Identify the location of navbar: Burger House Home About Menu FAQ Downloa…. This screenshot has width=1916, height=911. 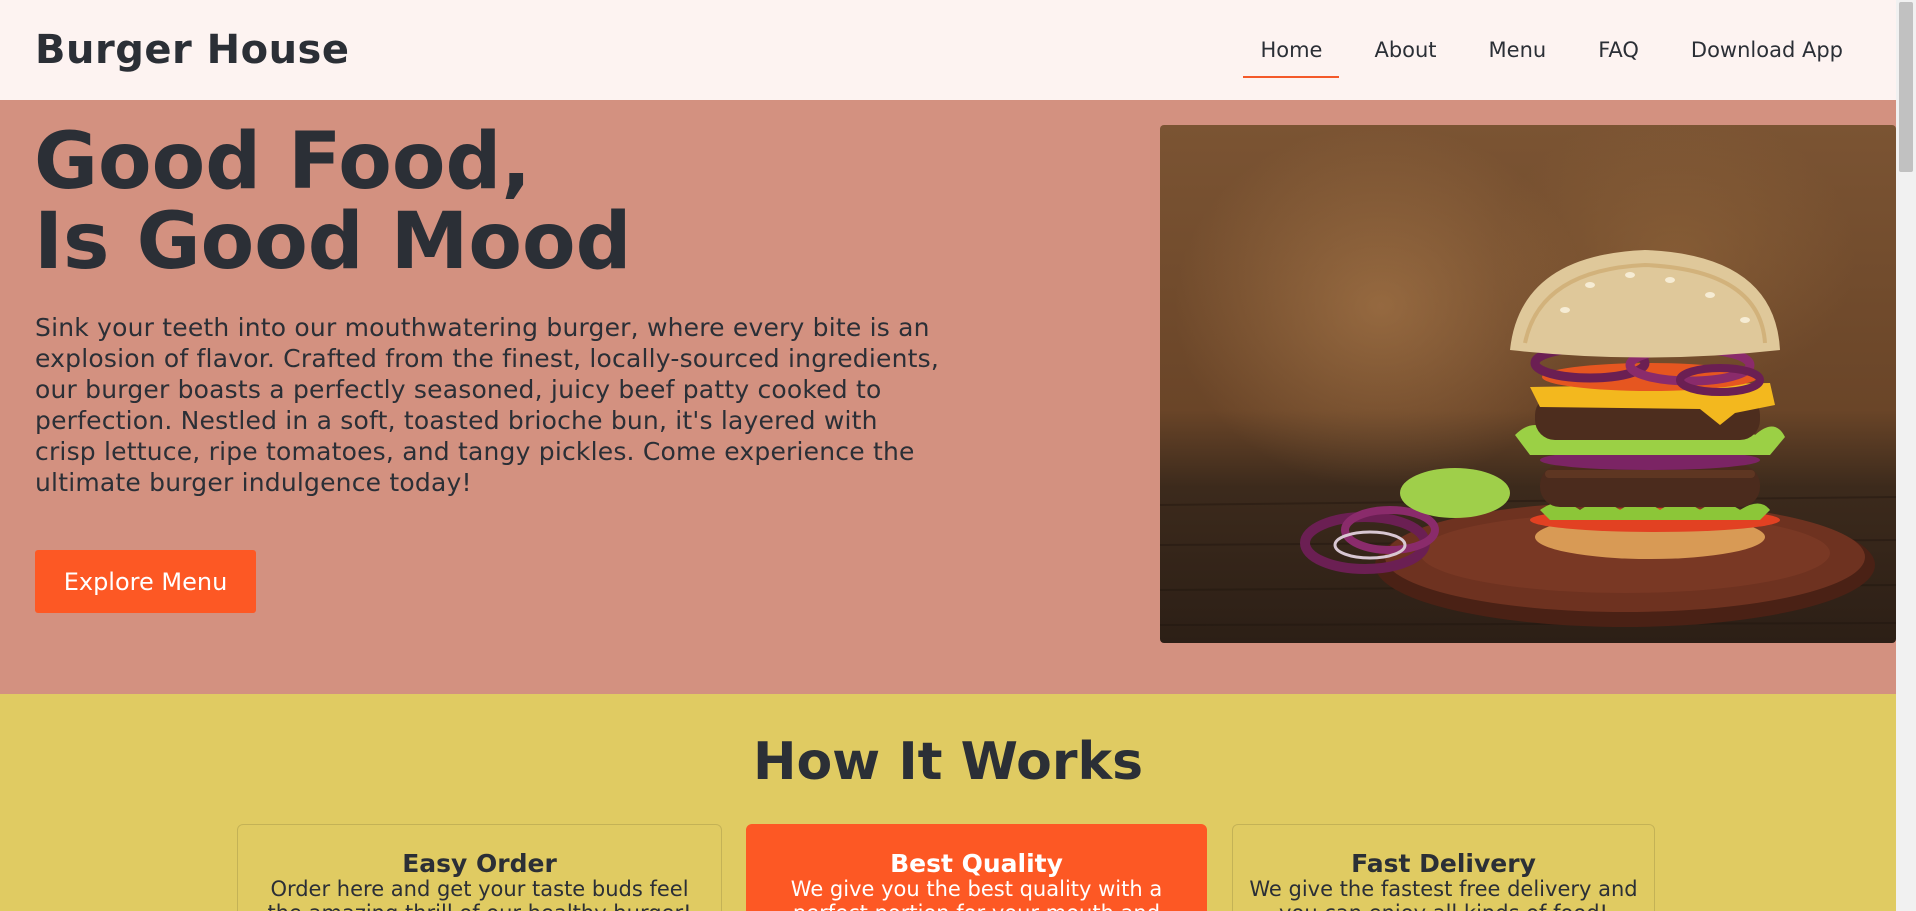
(948, 50).